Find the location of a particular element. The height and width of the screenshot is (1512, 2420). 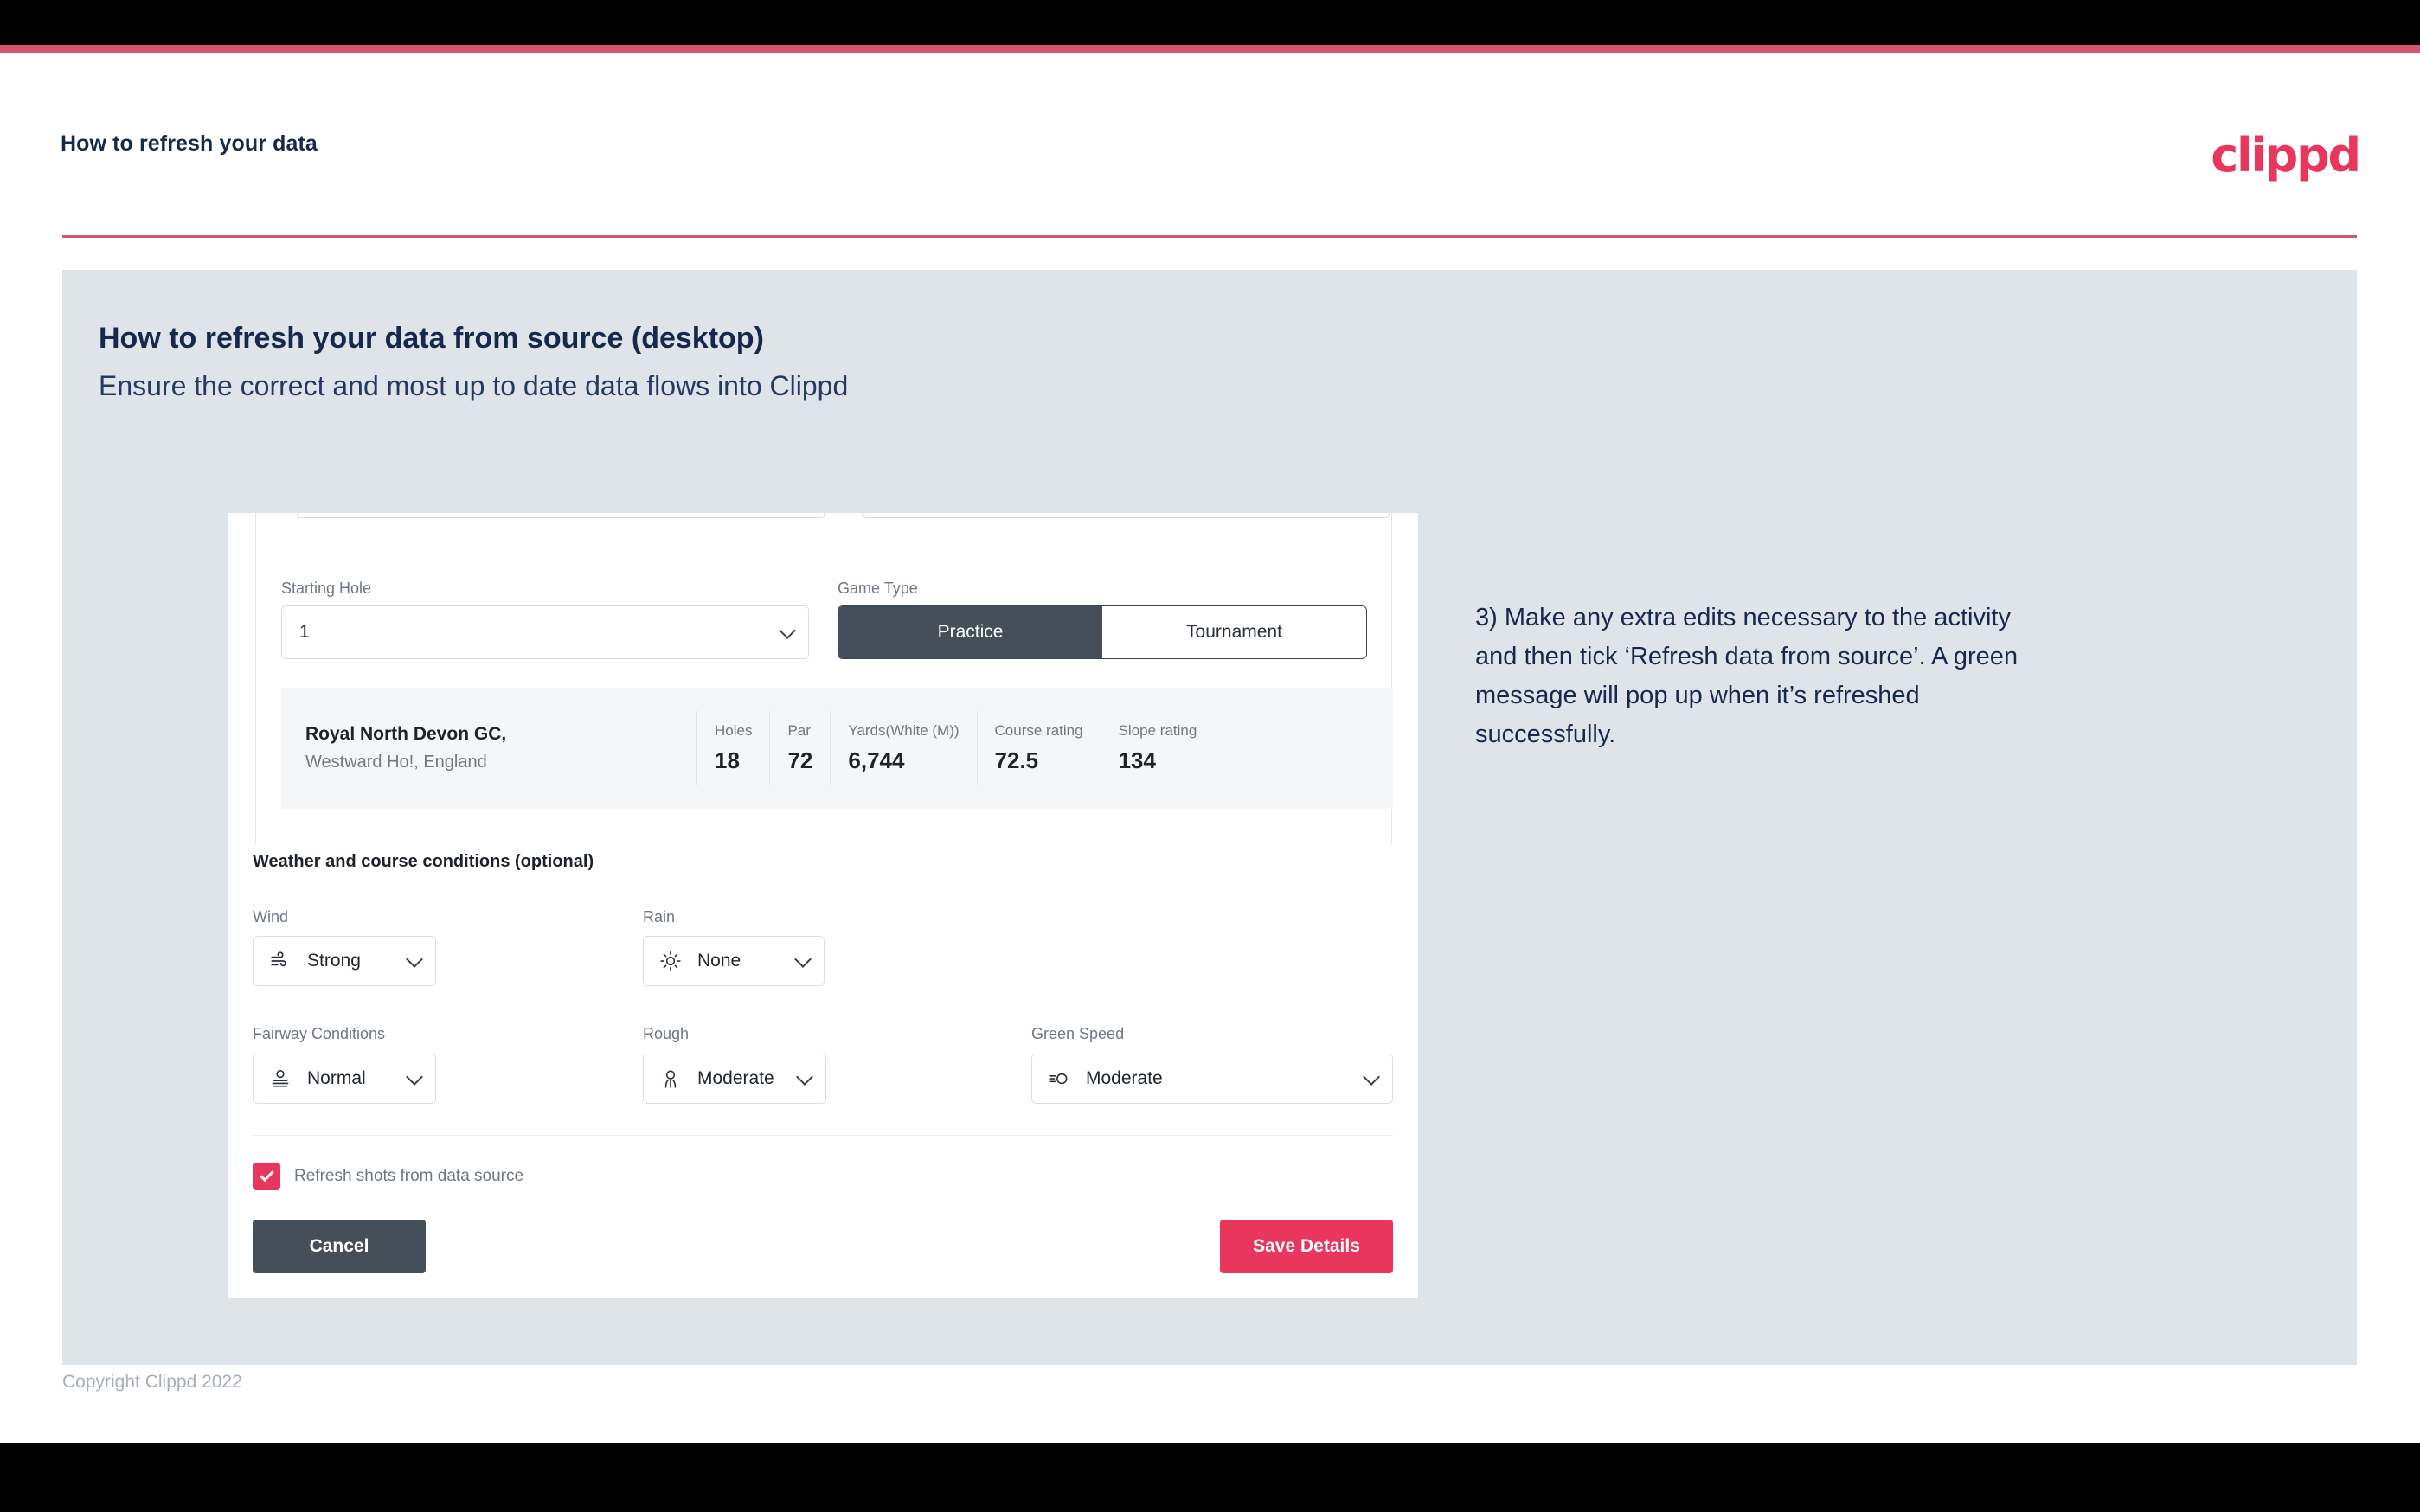

rain-select: None is located at coordinates (734, 961).